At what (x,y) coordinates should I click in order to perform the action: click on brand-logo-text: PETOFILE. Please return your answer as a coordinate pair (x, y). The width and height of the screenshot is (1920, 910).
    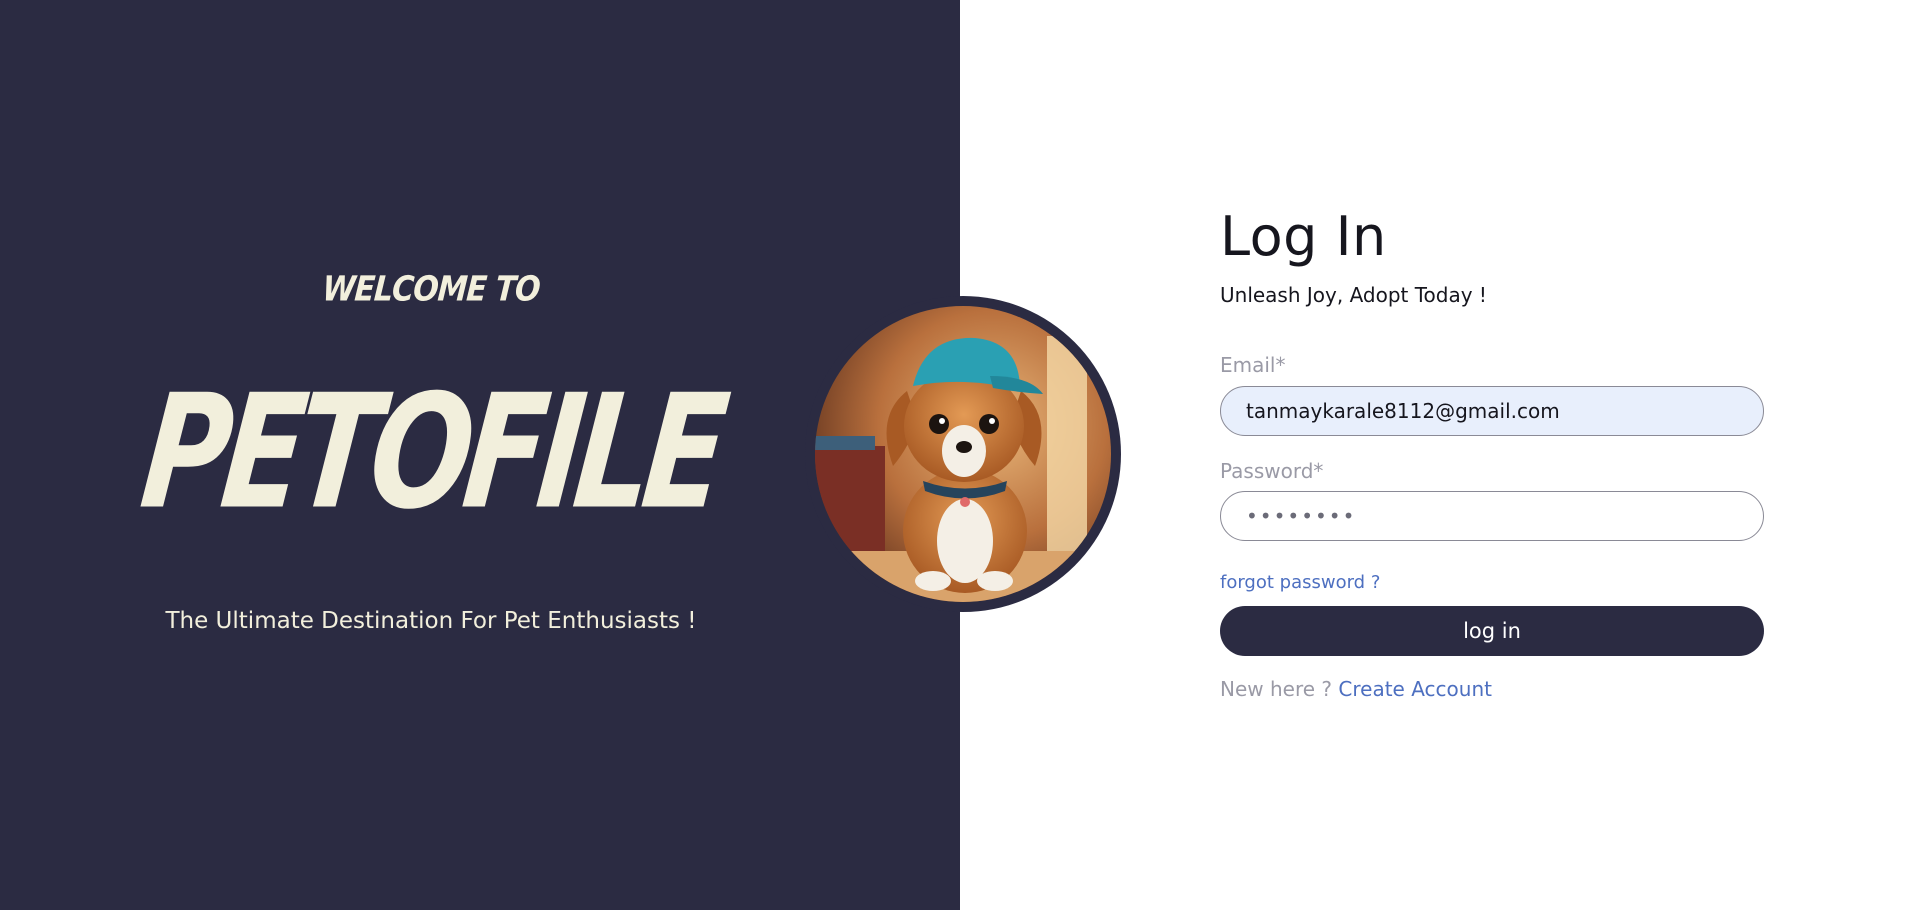
    Looking at the image, I should click on (431, 453).